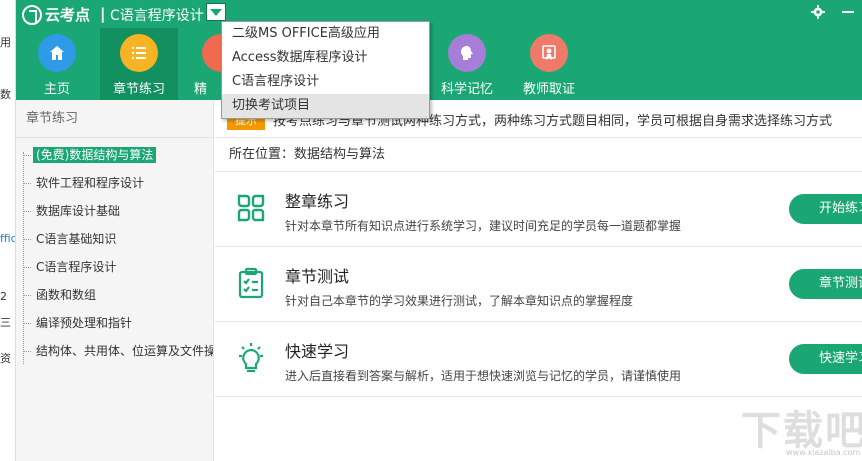 The width and height of the screenshot is (862, 461). I want to click on settings-gear-icon, so click(818, 12).